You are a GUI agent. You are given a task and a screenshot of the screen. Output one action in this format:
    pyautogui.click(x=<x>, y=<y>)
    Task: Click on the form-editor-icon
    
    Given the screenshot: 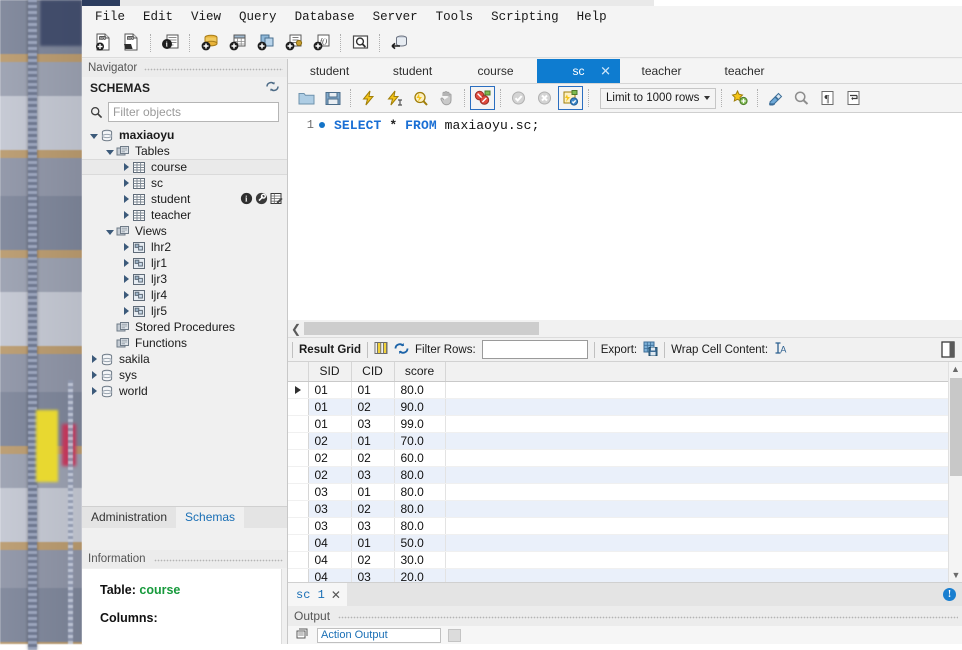 What is the action you would take?
    pyautogui.click(x=381, y=349)
    